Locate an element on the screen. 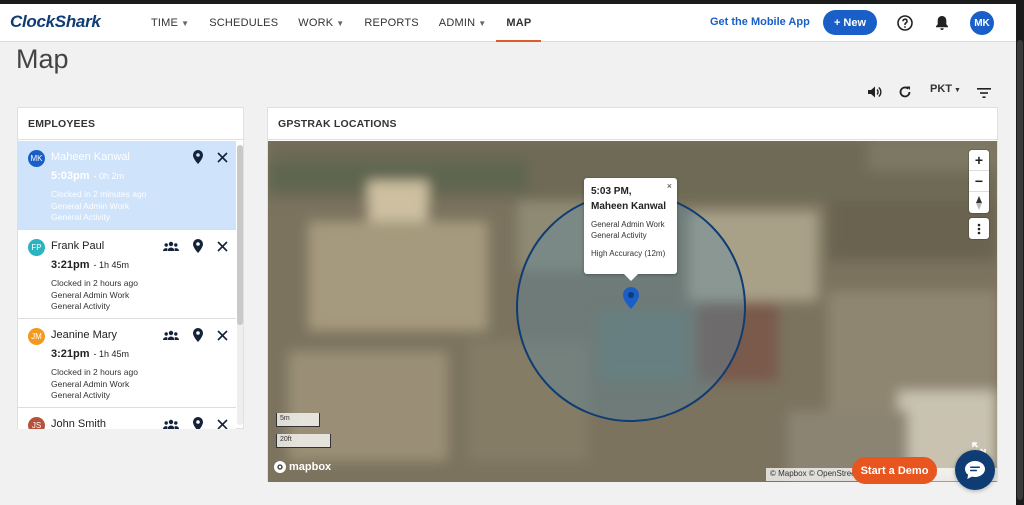 Image resolution: width=1024 pixels, height=505 pixels. nav-reports-label: REPORTS is located at coordinates (391, 23).